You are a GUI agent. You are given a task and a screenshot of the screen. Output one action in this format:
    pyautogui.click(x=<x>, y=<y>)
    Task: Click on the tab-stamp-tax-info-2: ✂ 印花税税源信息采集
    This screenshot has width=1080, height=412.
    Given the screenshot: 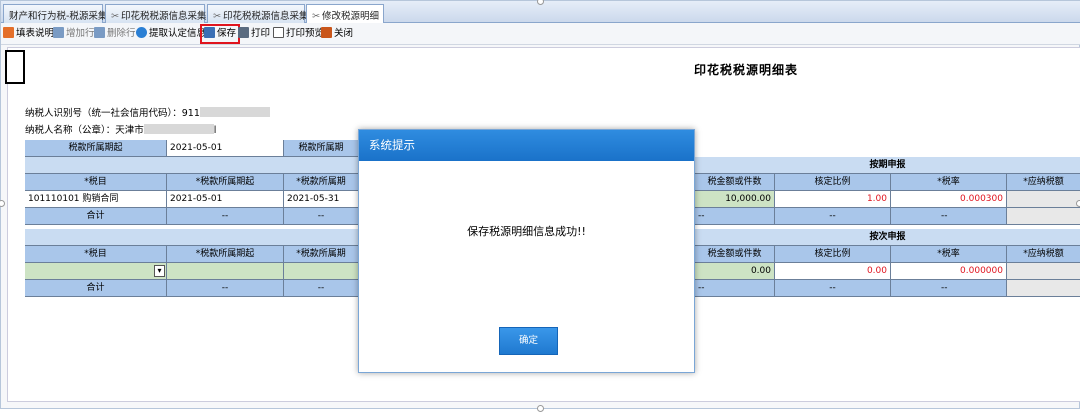 What is the action you would take?
    pyautogui.click(x=257, y=13)
    